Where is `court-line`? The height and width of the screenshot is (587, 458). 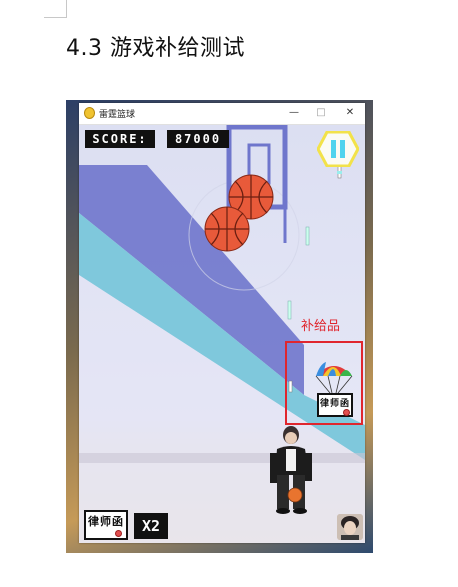 court-line is located at coordinates (222, 458).